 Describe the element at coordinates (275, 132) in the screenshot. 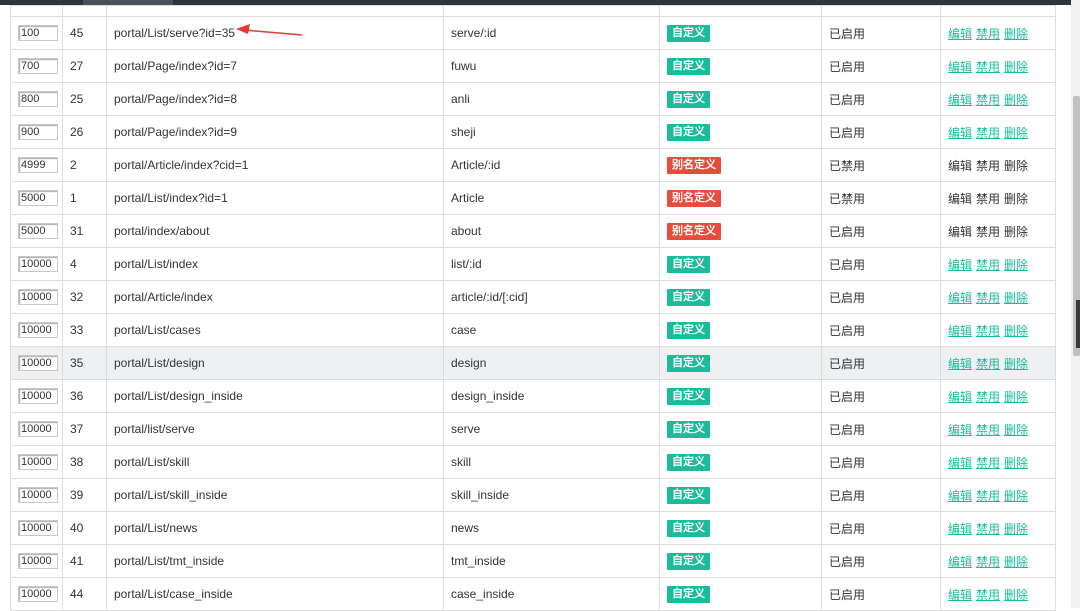

I see `url-cell: portal/Page/index?id=9` at that location.